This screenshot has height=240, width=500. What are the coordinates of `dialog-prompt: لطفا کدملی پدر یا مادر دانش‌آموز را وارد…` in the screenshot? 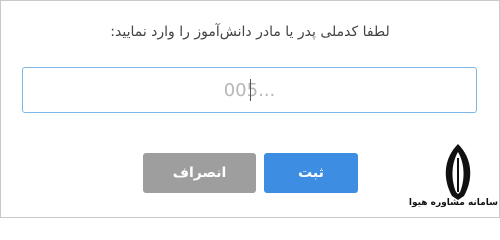 It's located at (250, 32).